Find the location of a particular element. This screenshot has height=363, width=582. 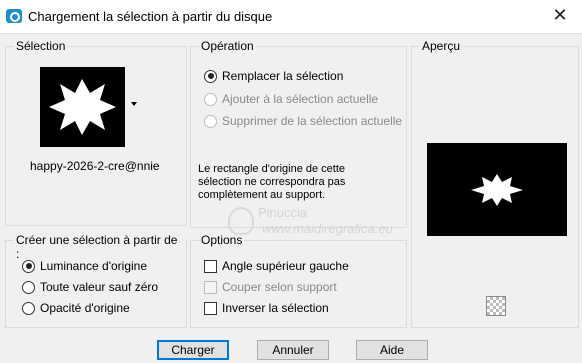

options-group-label: Options is located at coordinates (222, 240).